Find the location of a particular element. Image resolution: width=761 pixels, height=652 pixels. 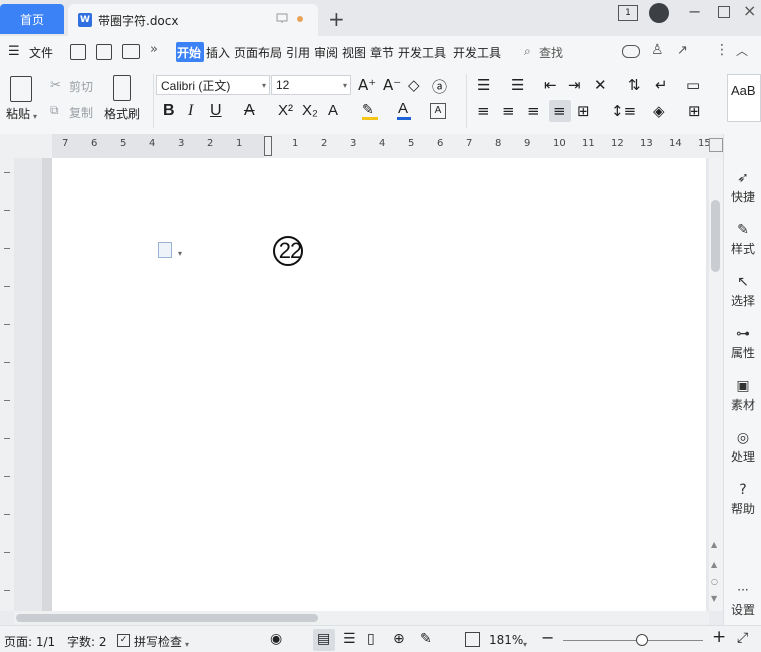

fit-page-icon is located at coordinates (472, 639).